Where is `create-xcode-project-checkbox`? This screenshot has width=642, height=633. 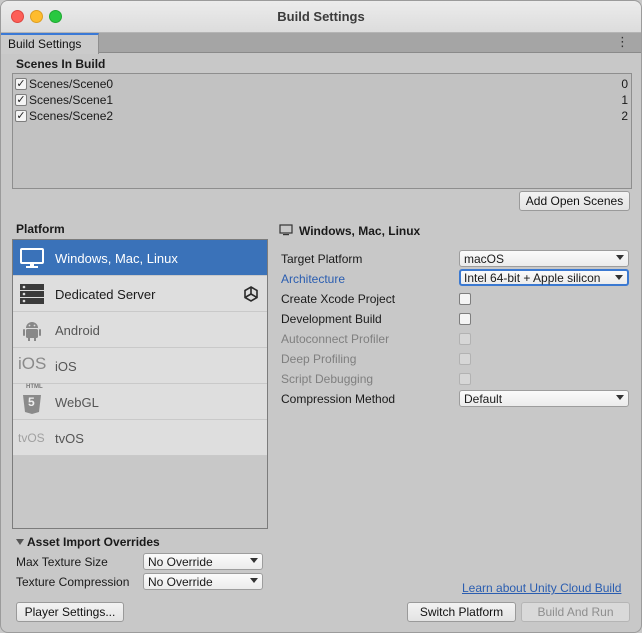 create-xcode-project-checkbox is located at coordinates (465, 299).